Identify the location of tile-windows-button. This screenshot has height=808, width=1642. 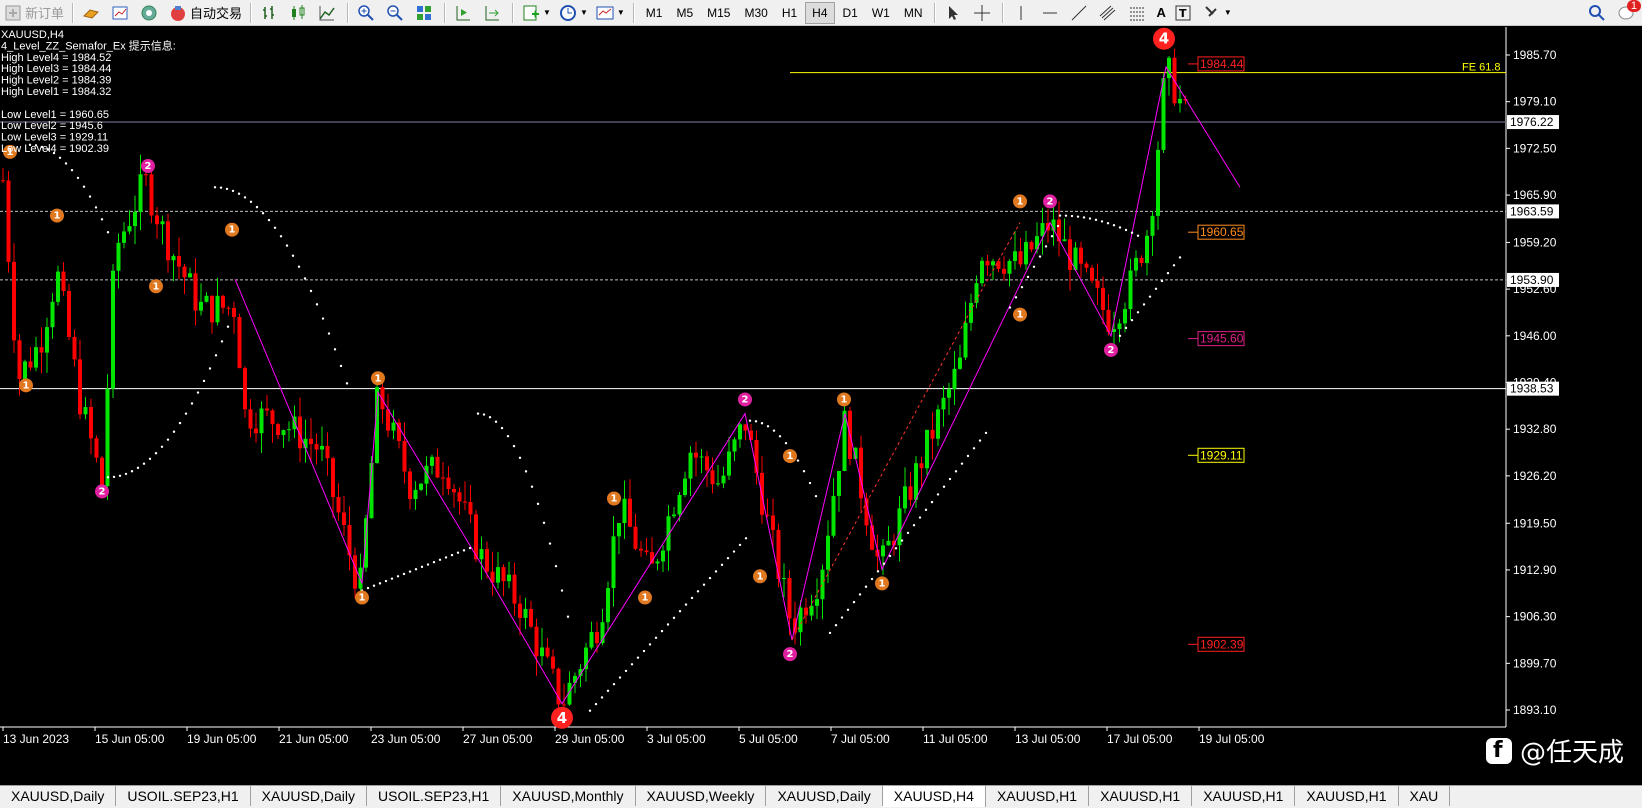
(425, 13).